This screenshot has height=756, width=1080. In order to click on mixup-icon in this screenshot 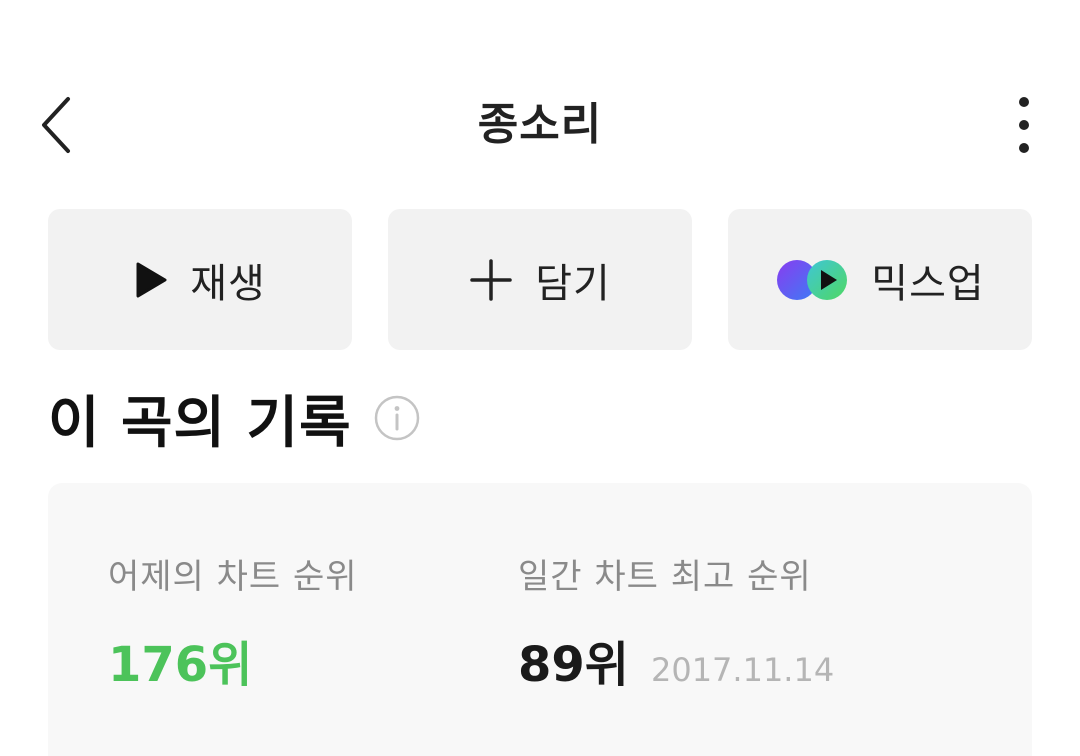, I will do `click(812, 280)`.